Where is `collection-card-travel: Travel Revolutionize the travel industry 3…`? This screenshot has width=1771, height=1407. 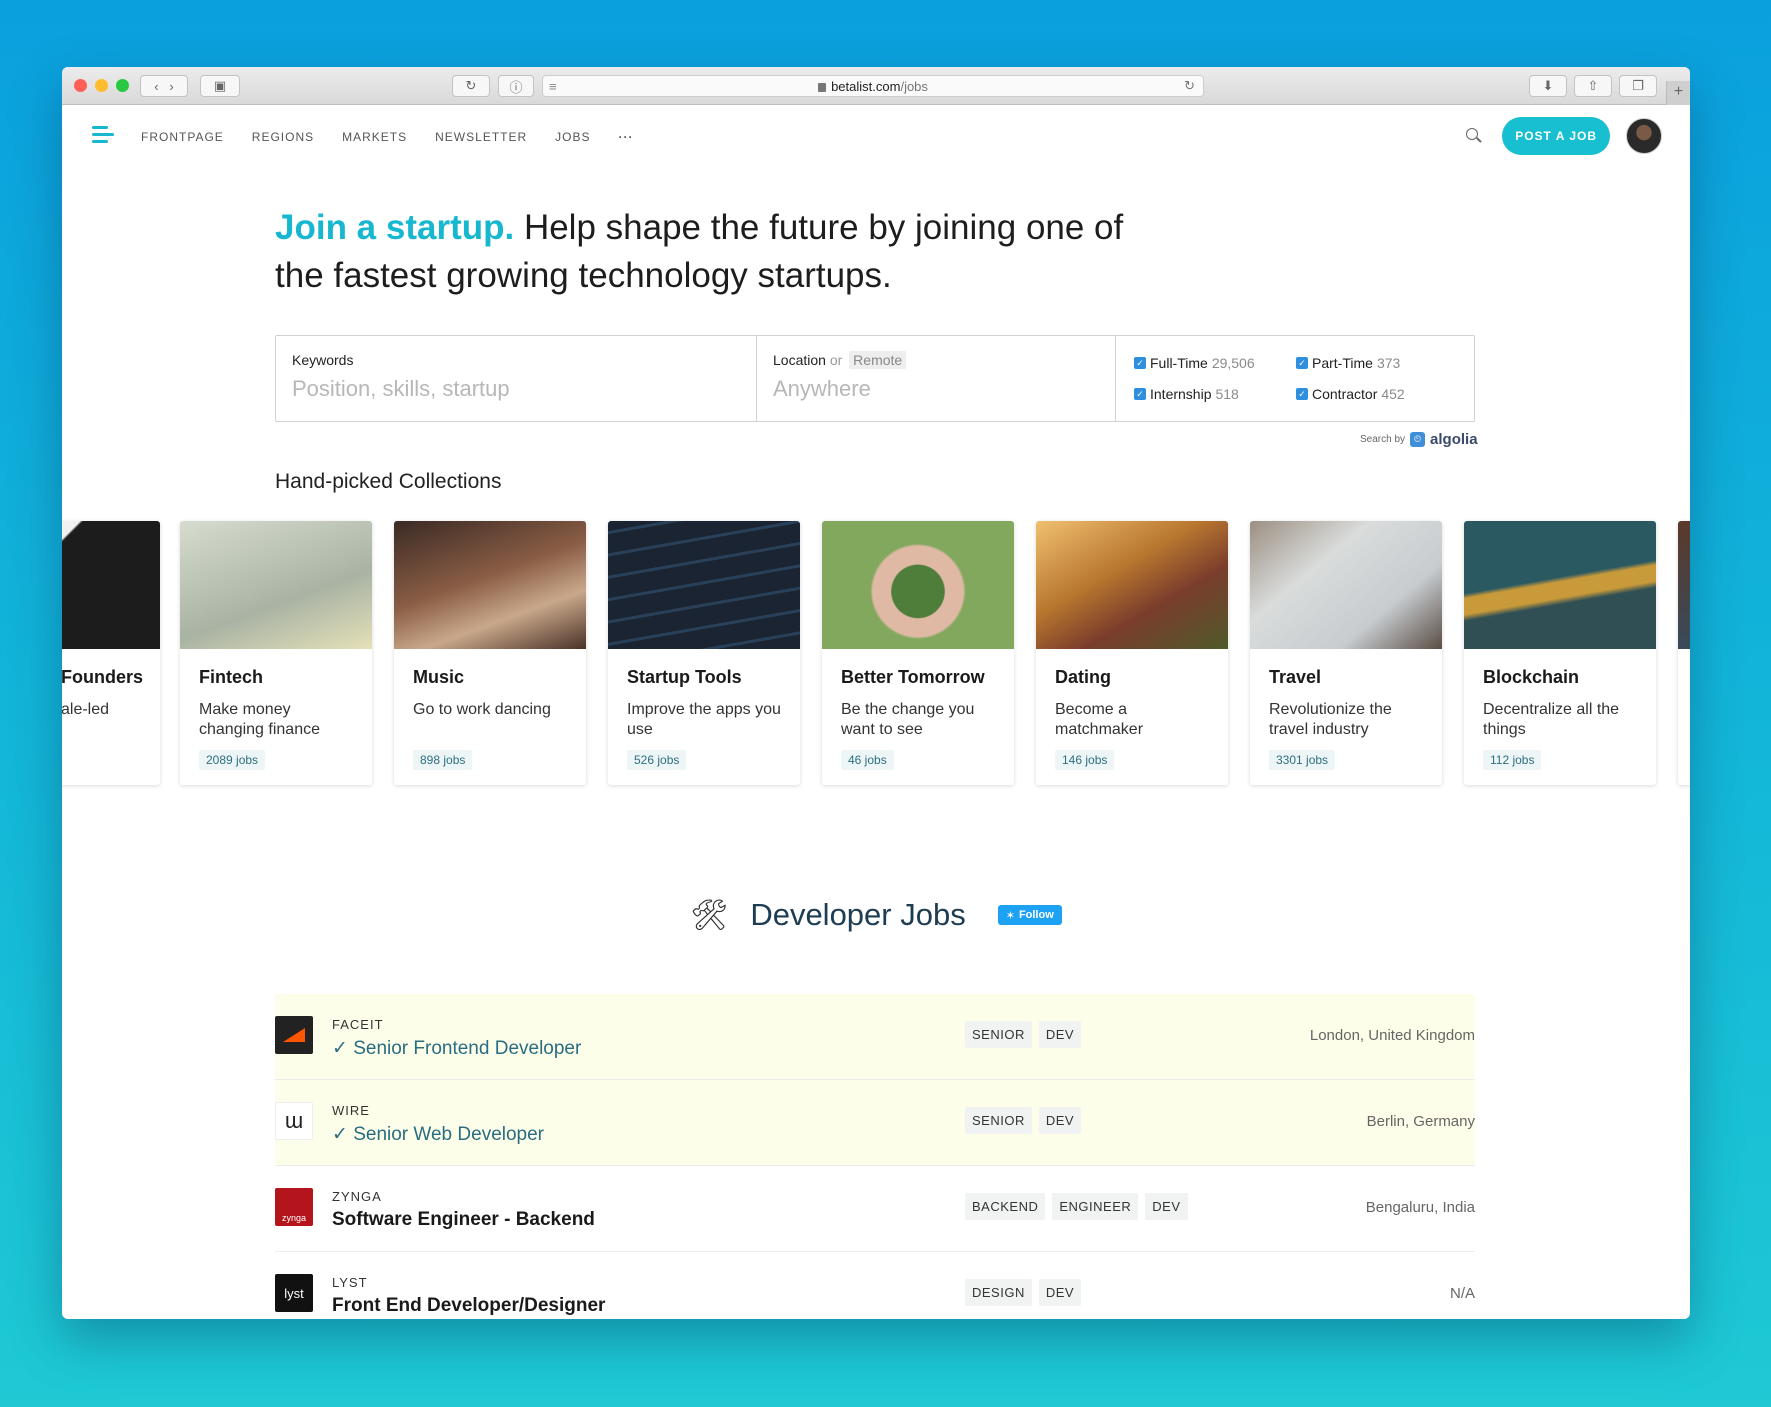 collection-card-travel: Travel Revolutionize the travel industry 3… is located at coordinates (1346, 653).